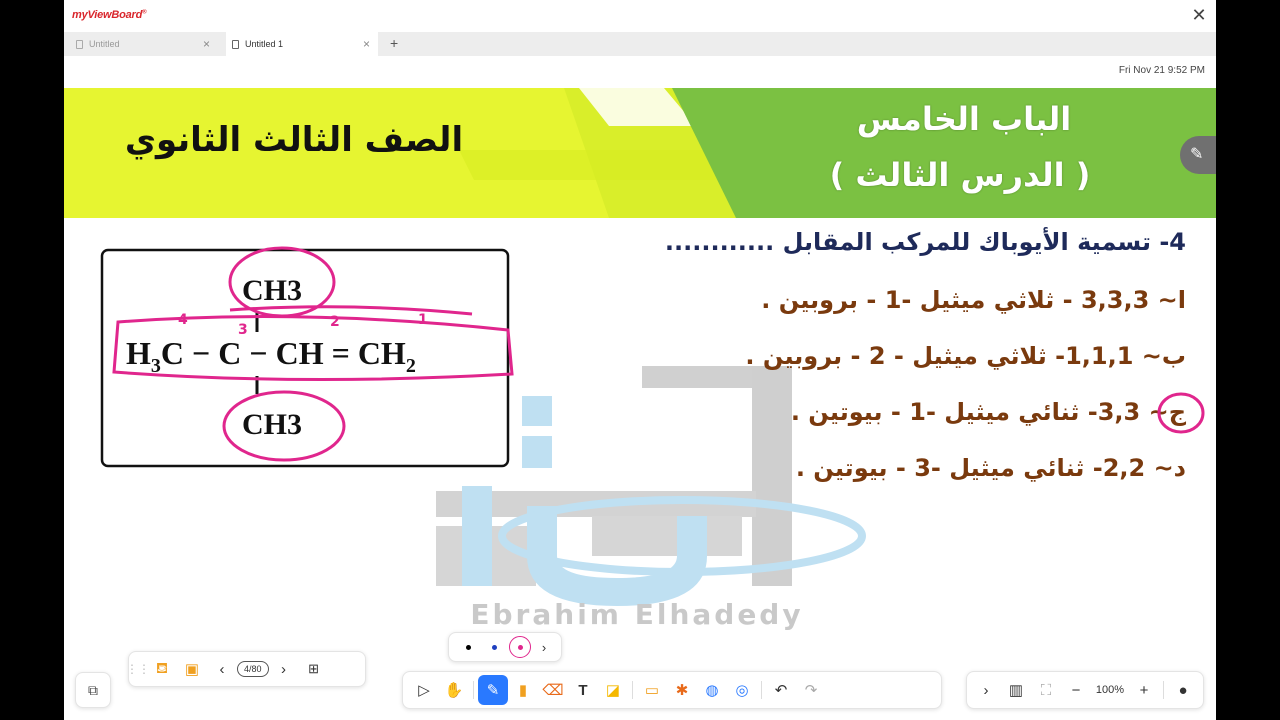 The height and width of the screenshot is (720, 1280). I want to click on svg-text: 4, so click(183, 320).